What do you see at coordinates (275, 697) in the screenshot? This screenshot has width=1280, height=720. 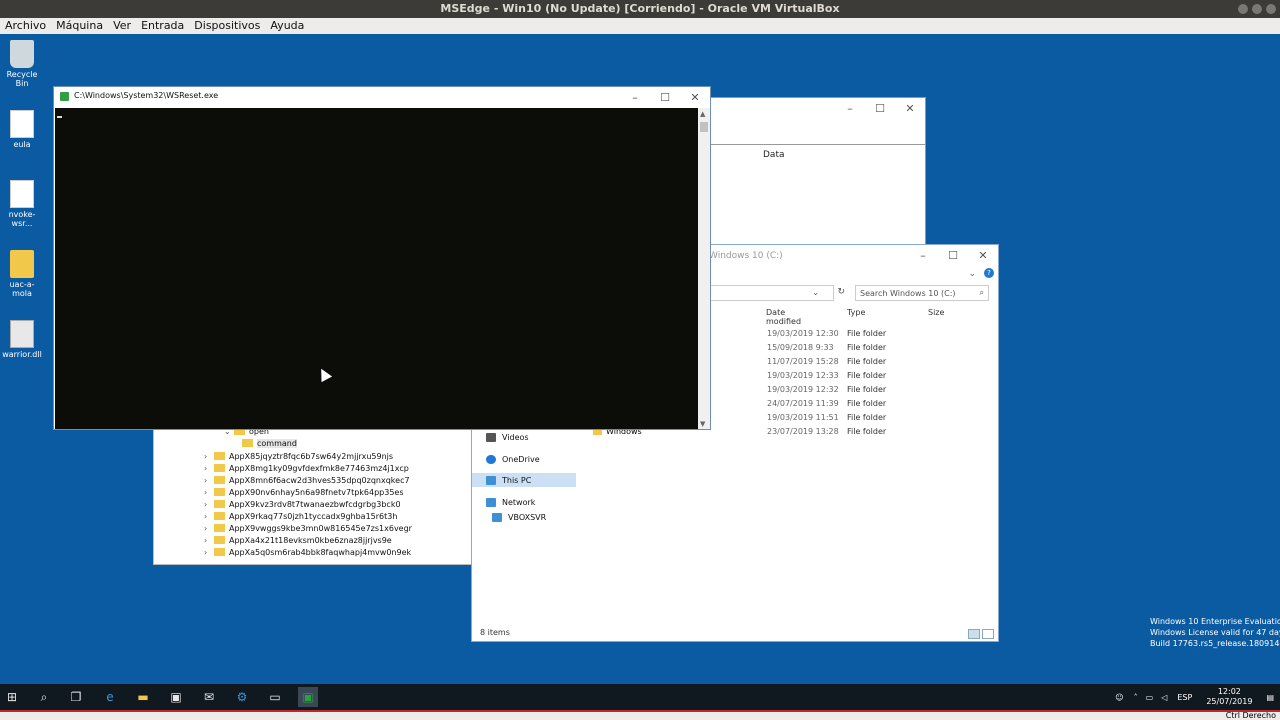 I see `cmd-icon: ▭` at bounding box center [275, 697].